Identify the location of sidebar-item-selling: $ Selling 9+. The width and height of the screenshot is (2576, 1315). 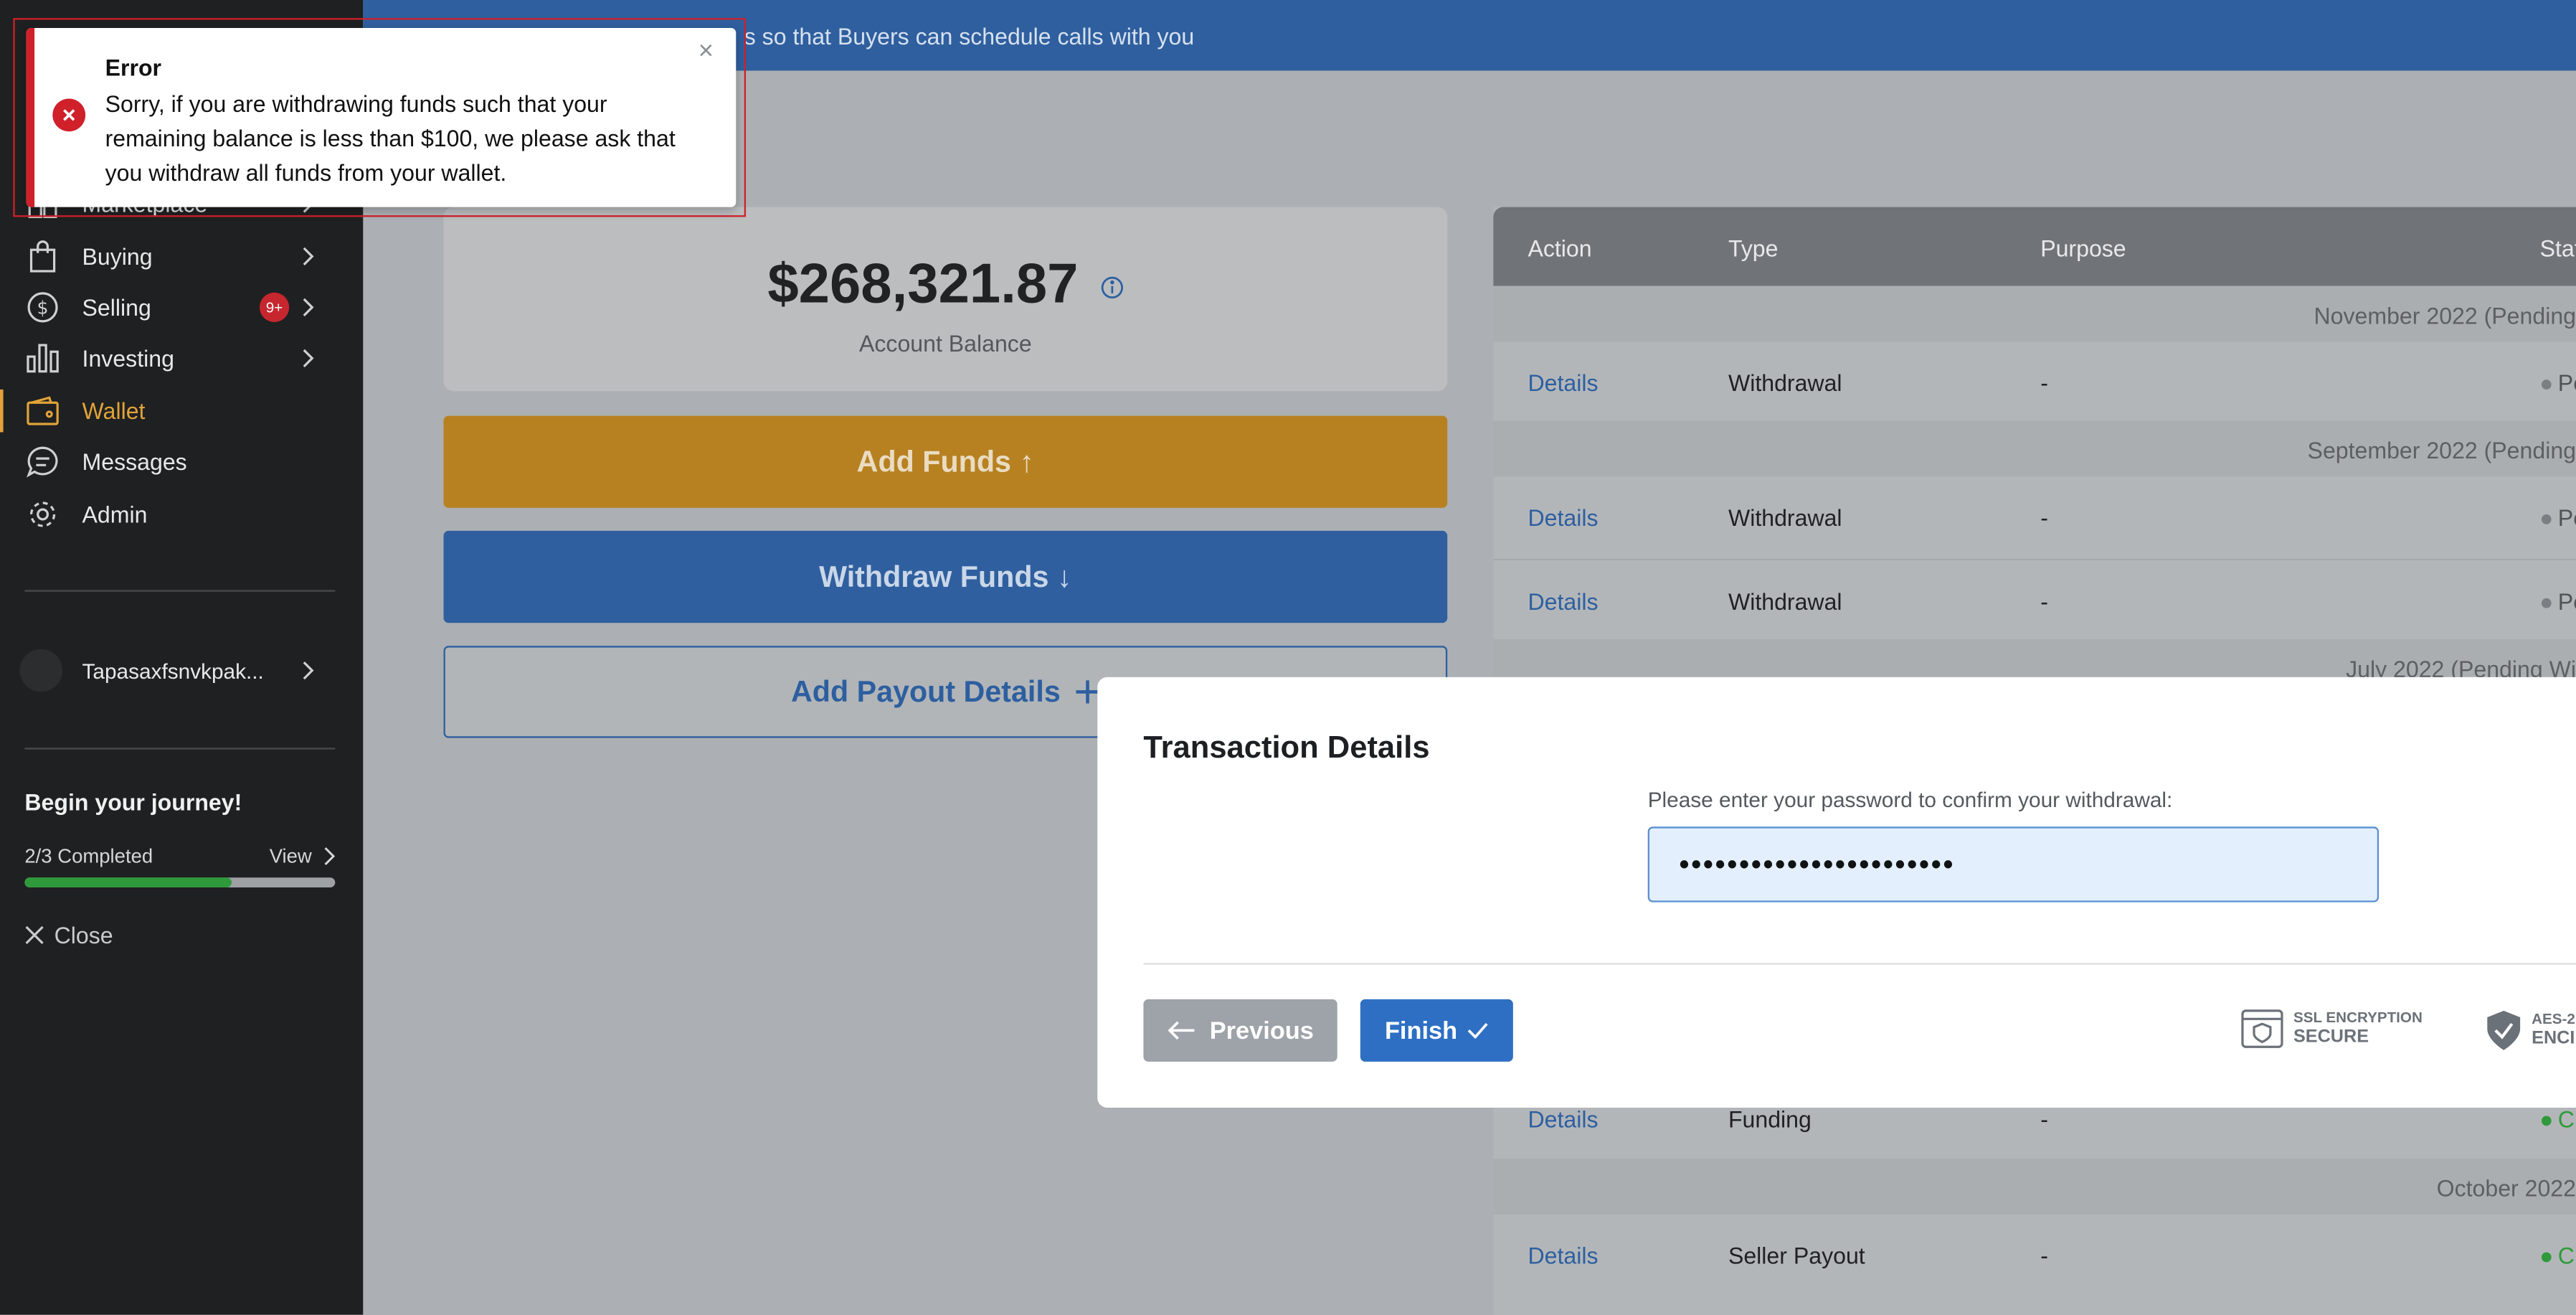
(181, 307).